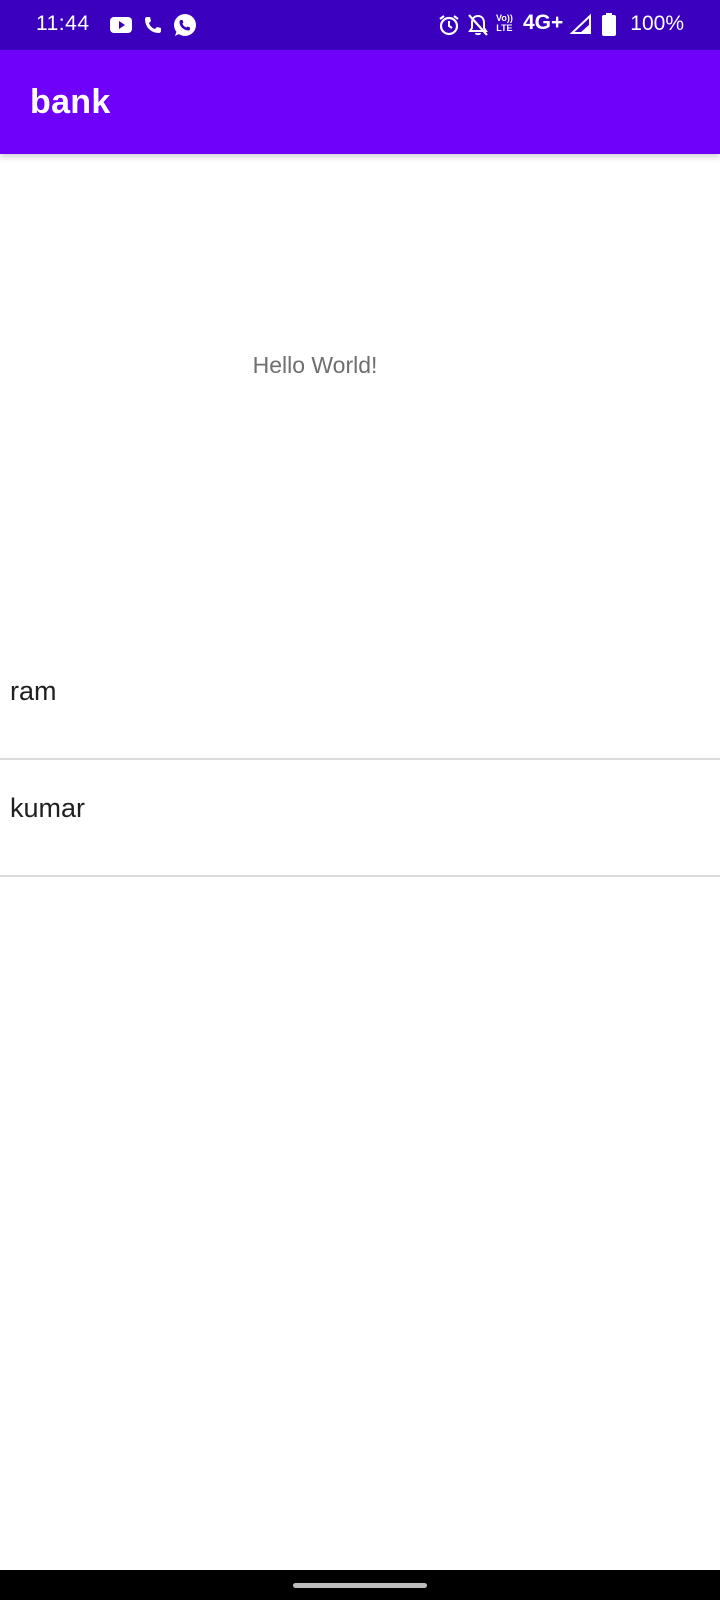  Describe the element at coordinates (504, 28) in the screenshot. I see `volte-bottom-label: LTE` at that location.